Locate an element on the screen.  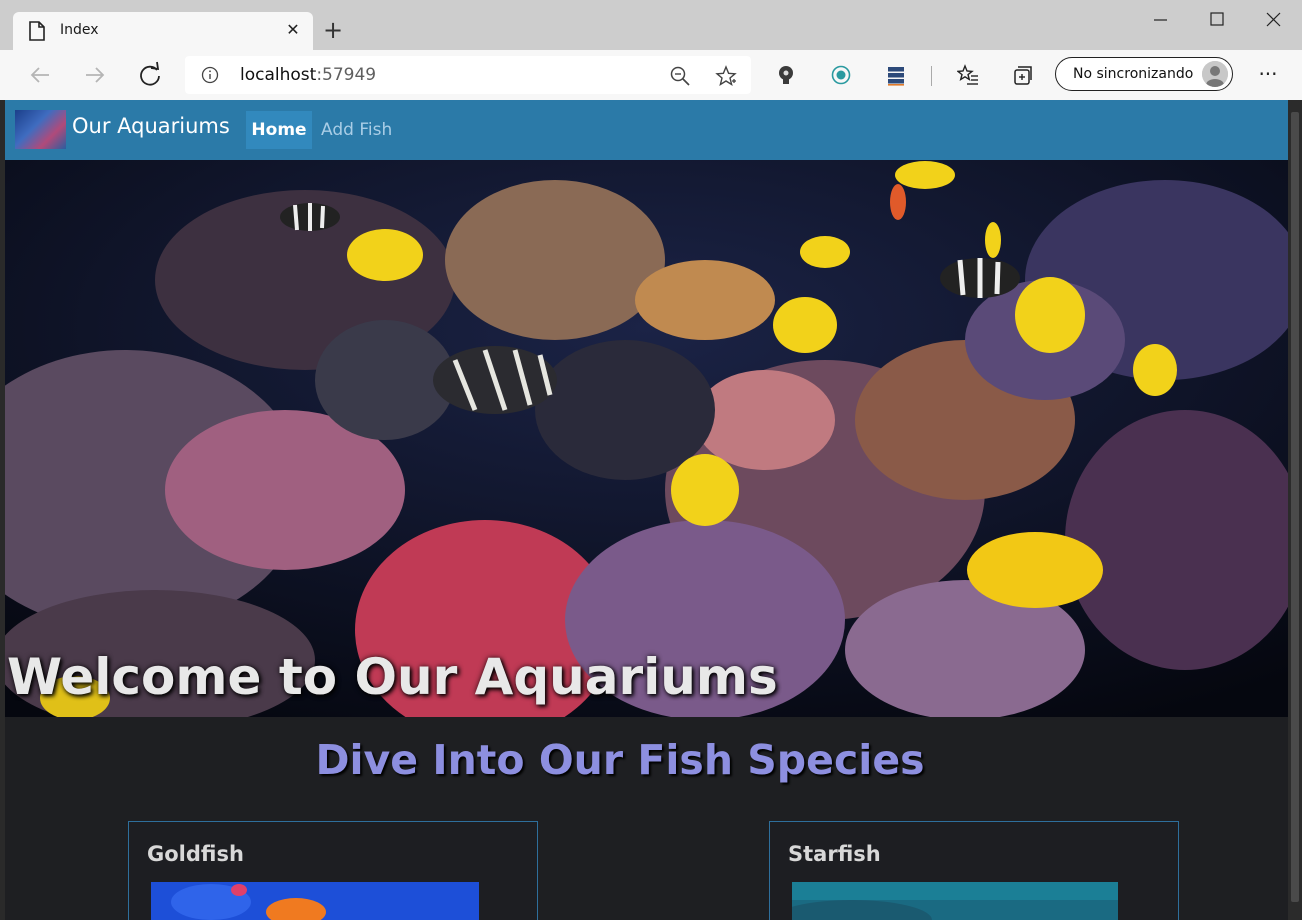
profile-avatar-icon is located at coordinates (1215, 74).